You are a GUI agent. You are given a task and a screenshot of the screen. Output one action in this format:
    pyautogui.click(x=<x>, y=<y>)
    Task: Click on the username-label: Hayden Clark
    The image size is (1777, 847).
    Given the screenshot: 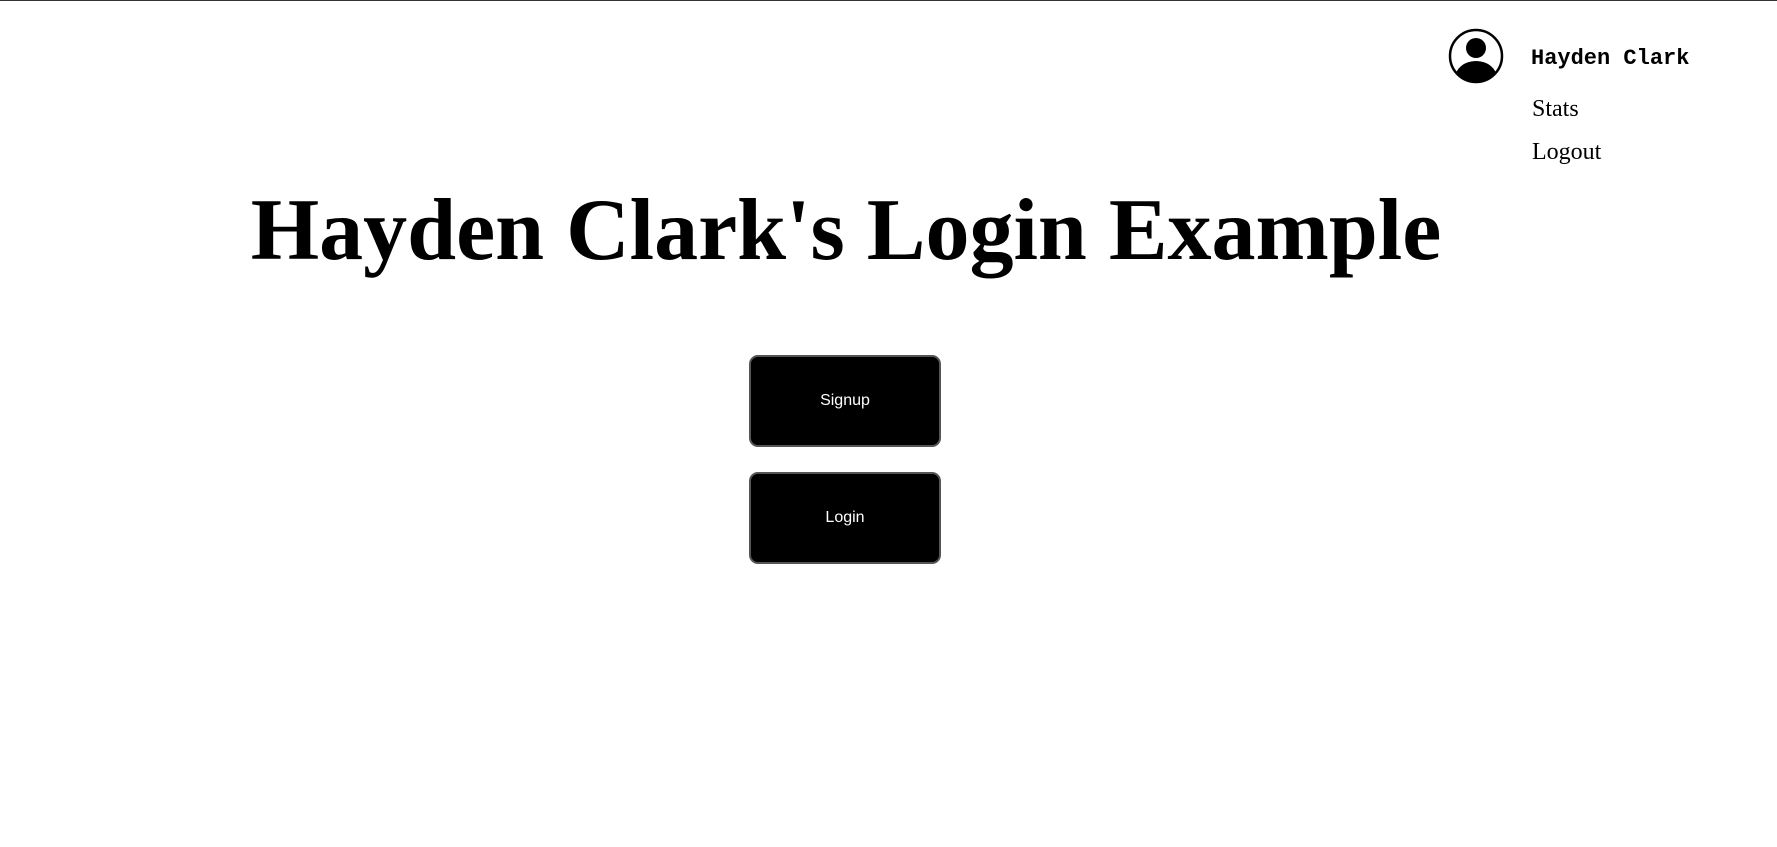 What is the action you would take?
    pyautogui.click(x=1610, y=58)
    